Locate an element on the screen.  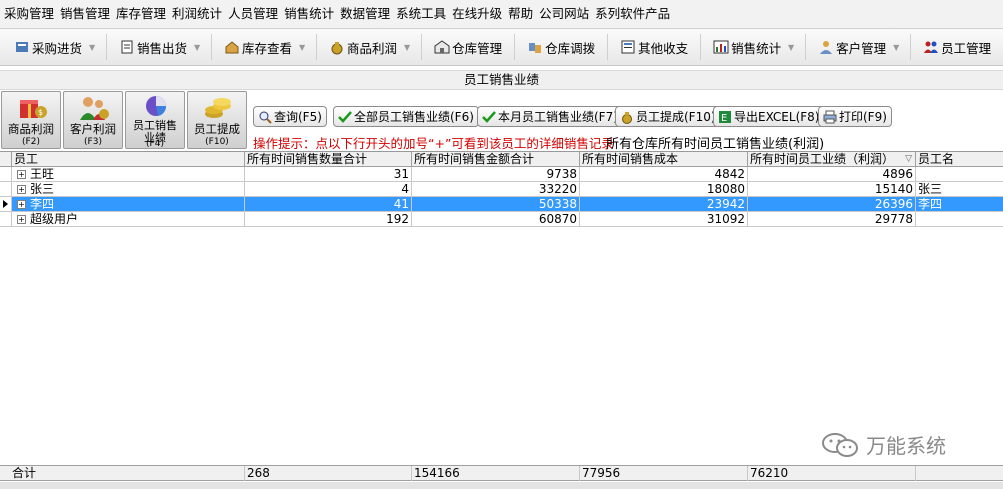
toolbar-other-income-button: 其他收支 is located at coordinates (654, 47).